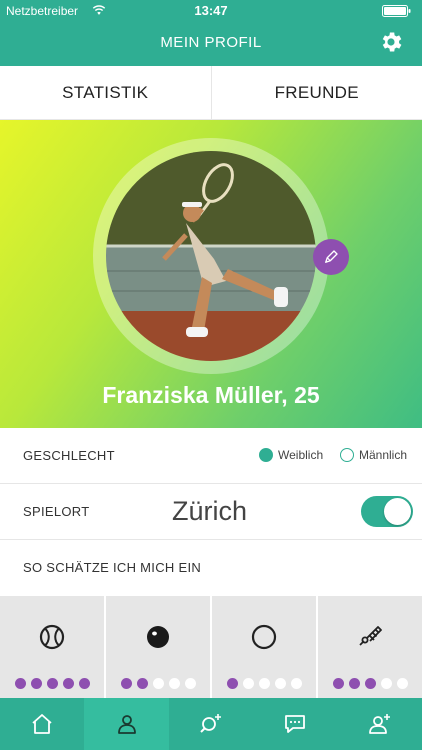 The image size is (422, 750). I want to click on tabbar-search, so click(211, 724).